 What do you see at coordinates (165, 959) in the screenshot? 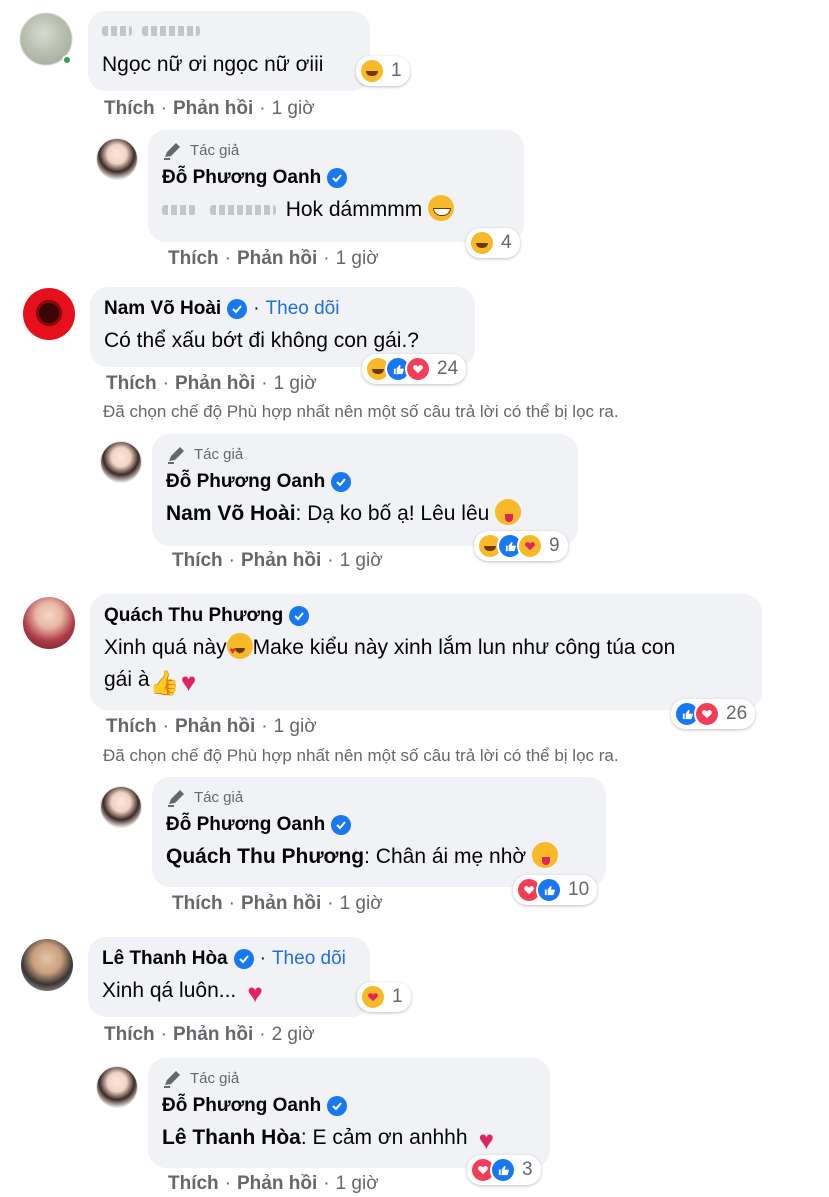
I see `commenter-name: Lê Thanh Hòa` at bounding box center [165, 959].